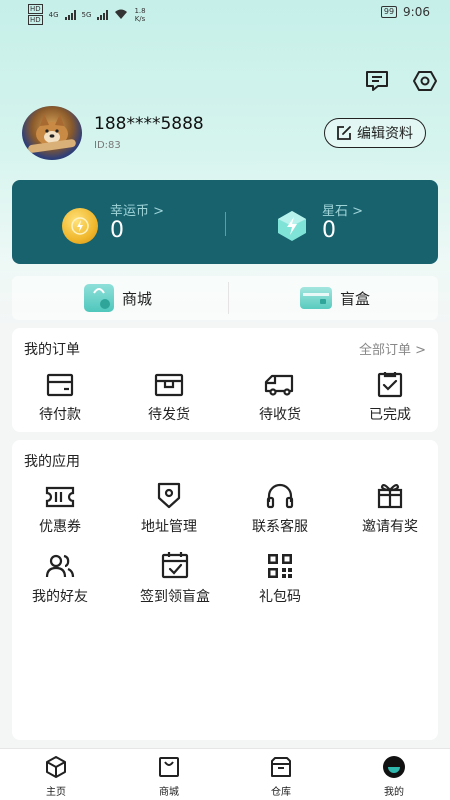 The height and width of the screenshot is (800, 450). Describe the element at coordinates (225, 774) in the screenshot. I see `bottom-tab-bar: 主页 商城 仓库 我的` at that location.